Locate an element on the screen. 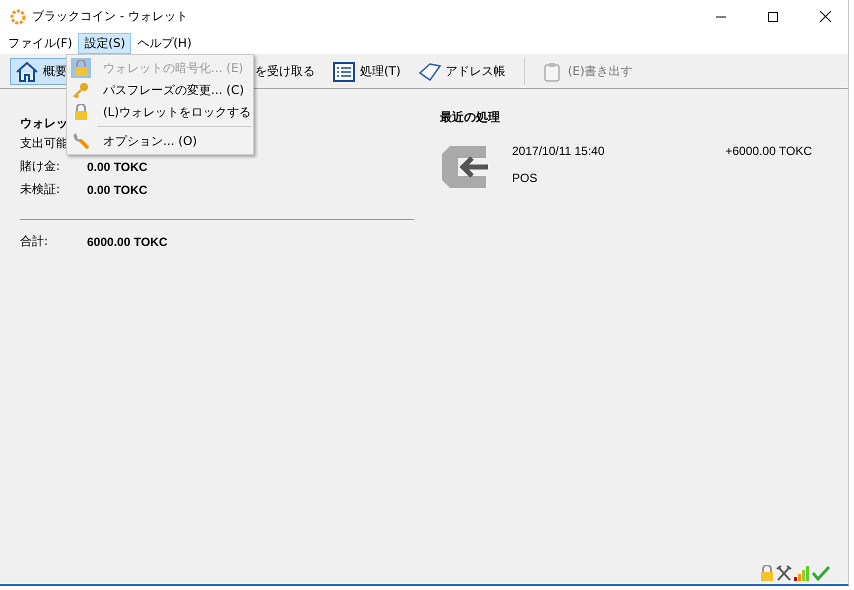 The image size is (854, 590). check-icon is located at coordinates (821, 573).